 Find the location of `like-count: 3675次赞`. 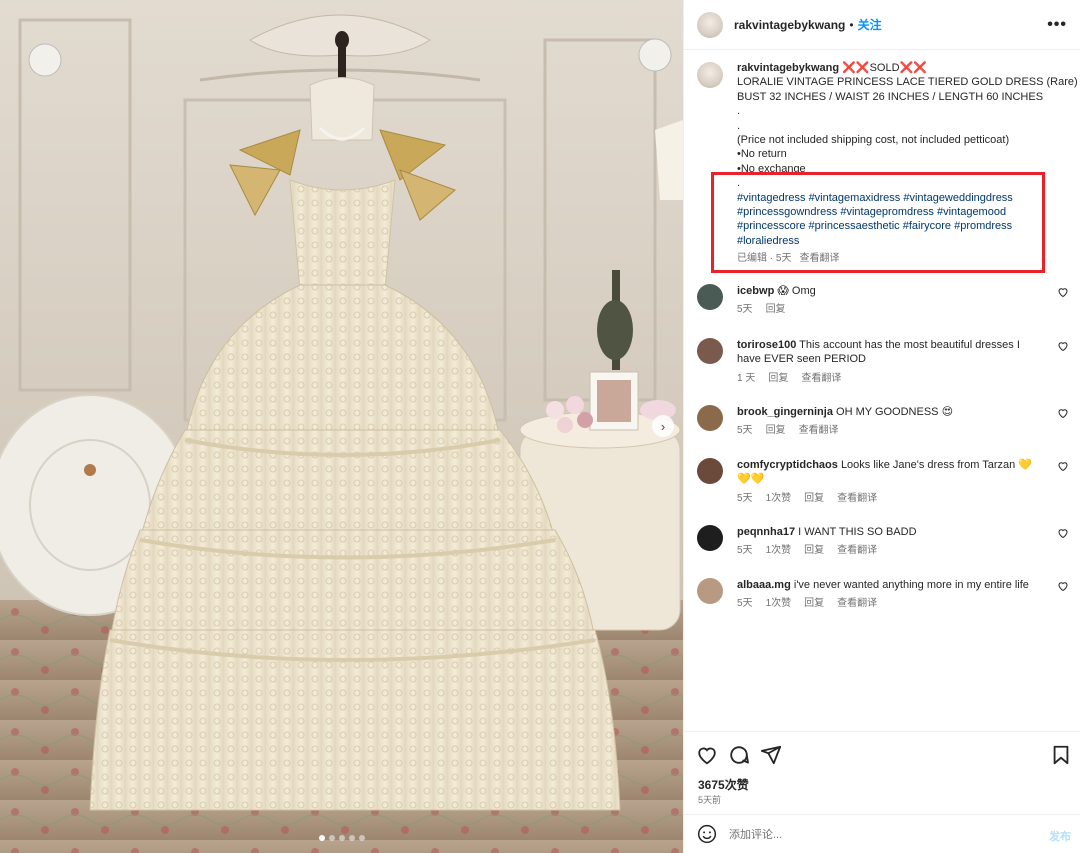

like-count: 3675次赞 is located at coordinates (723, 784).